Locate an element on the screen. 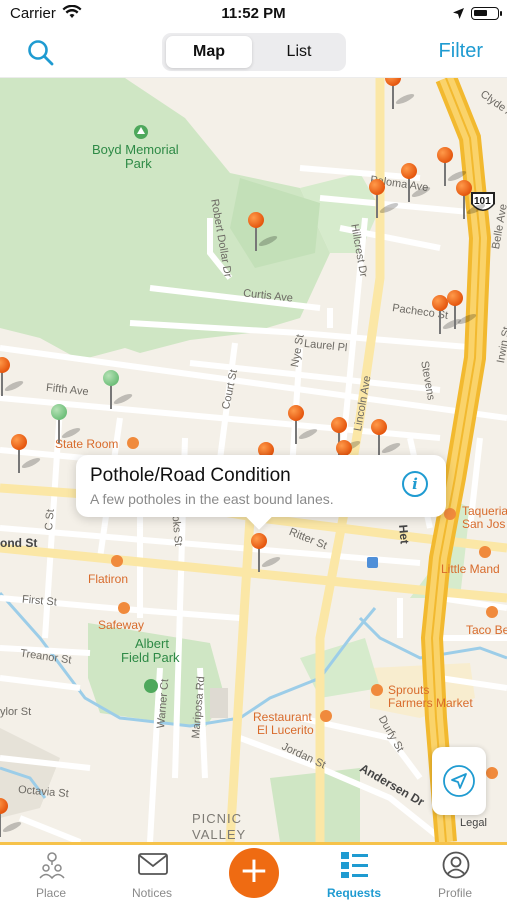 The width and height of the screenshot is (507, 900). legal-link: Legal is located at coordinates (473, 823).